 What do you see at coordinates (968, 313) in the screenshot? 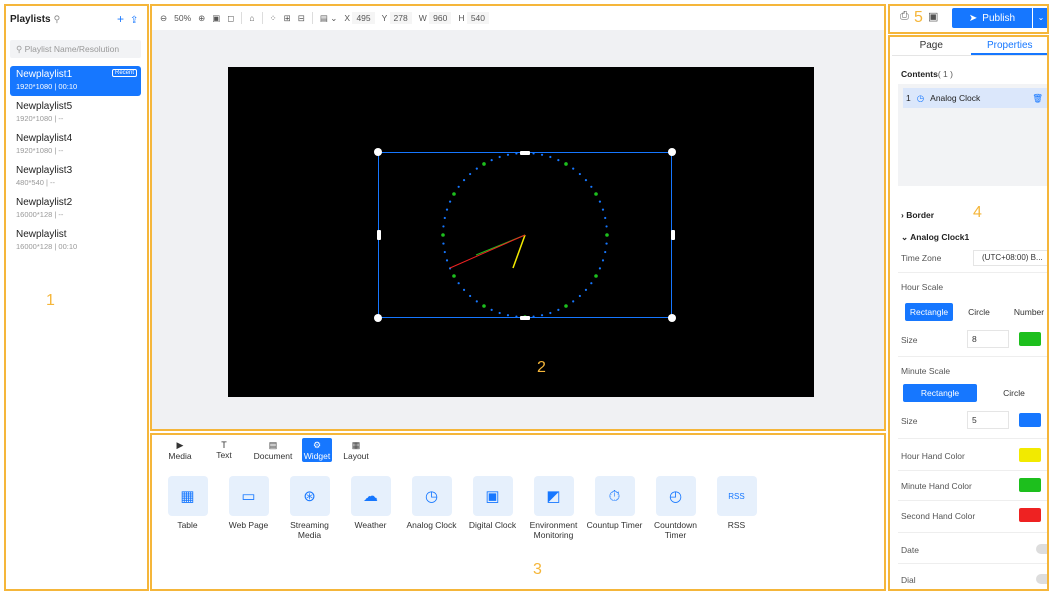
I see `zone-4-outline` at bounding box center [968, 313].